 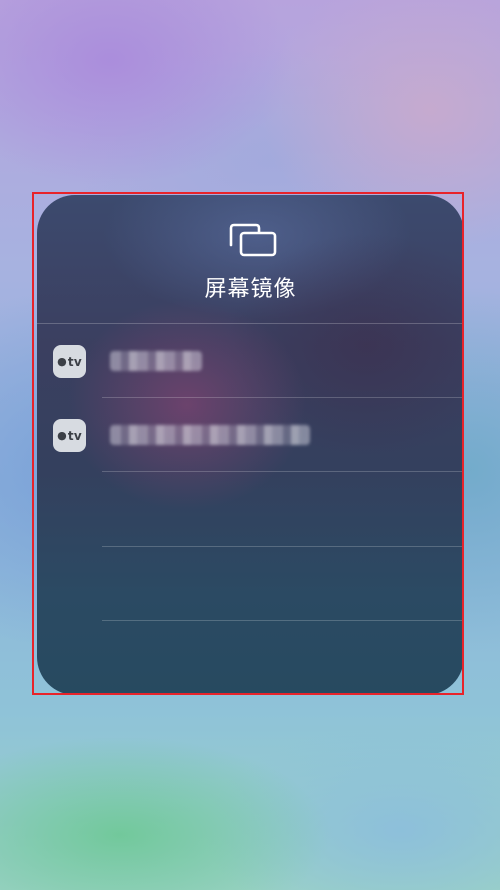 What do you see at coordinates (283, 620) in the screenshot?
I see `row-divider` at bounding box center [283, 620].